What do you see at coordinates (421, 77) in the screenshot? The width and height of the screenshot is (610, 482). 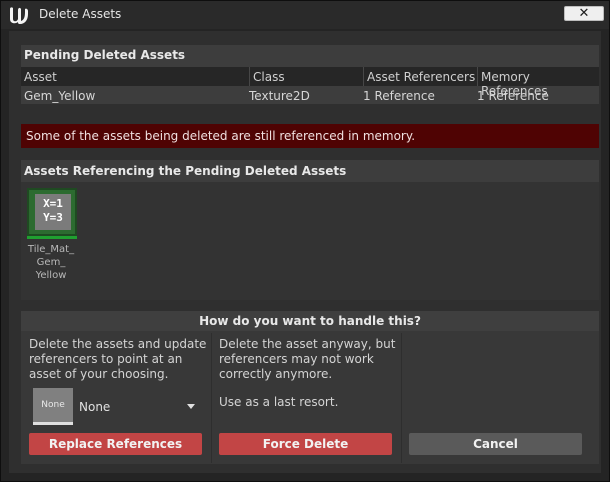 I see `column-header-asset-referencers: Asset Referencers` at bounding box center [421, 77].